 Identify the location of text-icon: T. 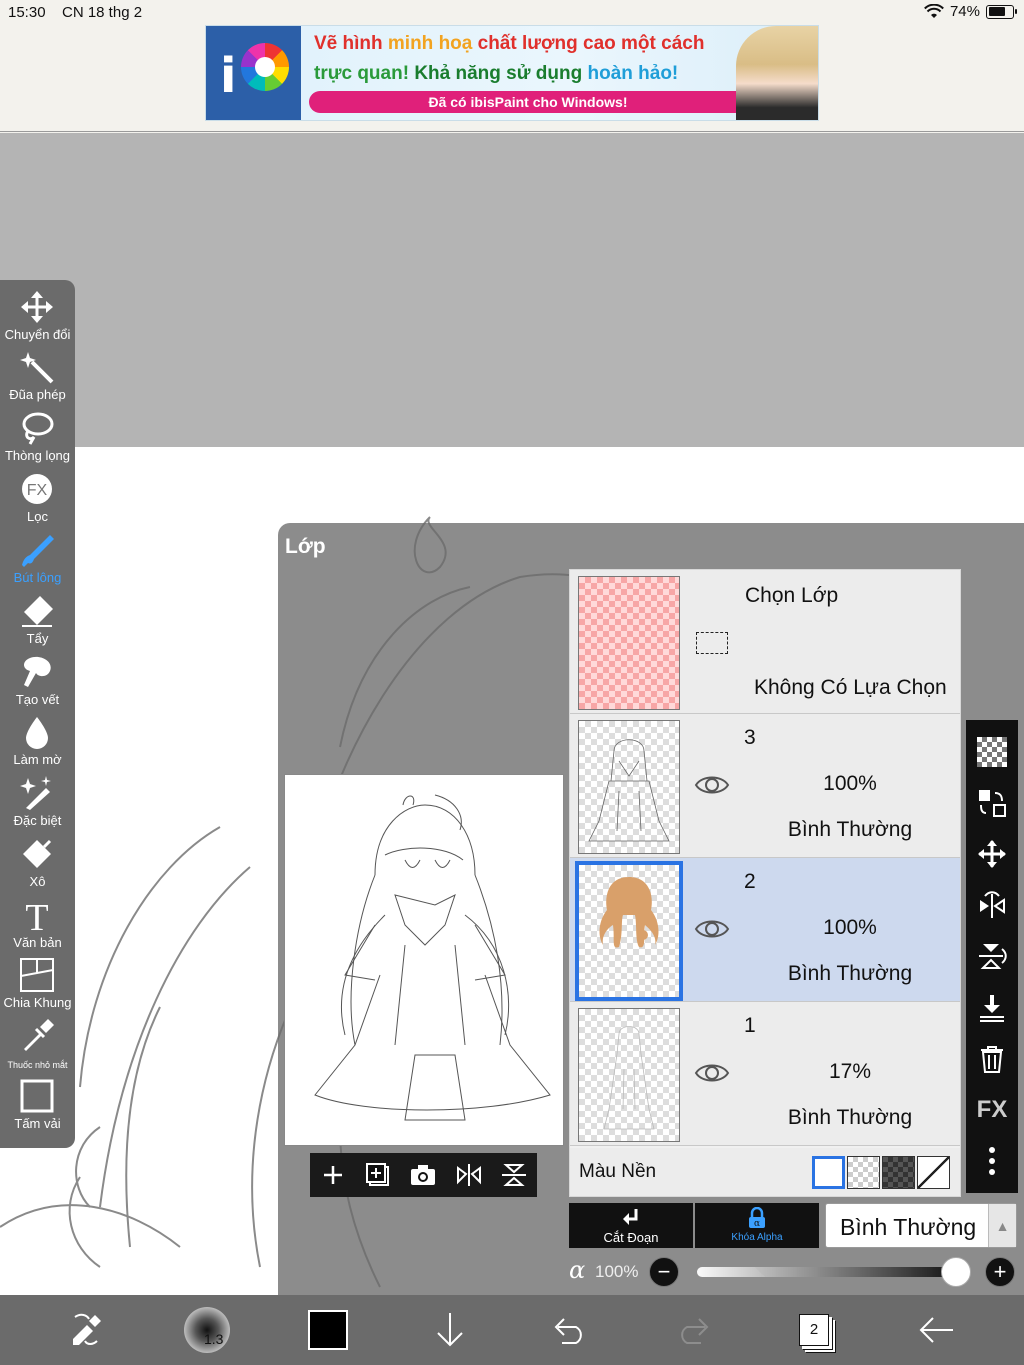
(37, 915).